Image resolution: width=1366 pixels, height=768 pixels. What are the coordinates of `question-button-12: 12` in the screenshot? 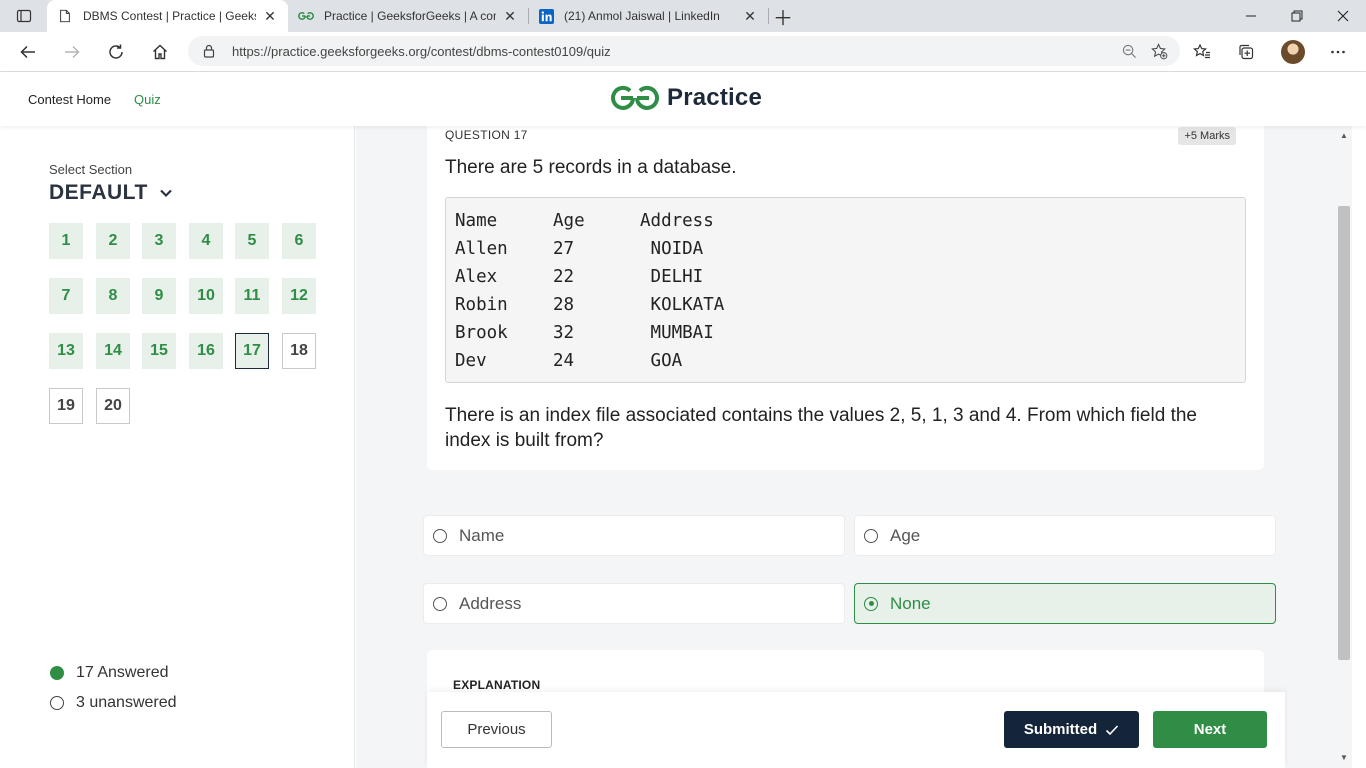 It's located at (299, 296).